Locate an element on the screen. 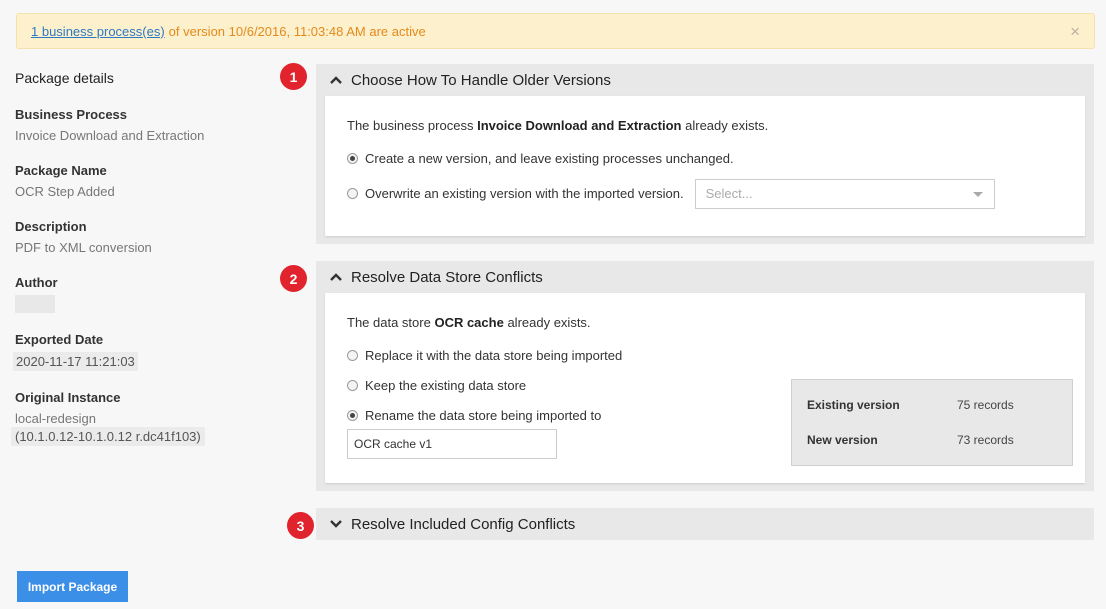 The image size is (1106, 609). keep-store-radio is located at coordinates (352, 385).